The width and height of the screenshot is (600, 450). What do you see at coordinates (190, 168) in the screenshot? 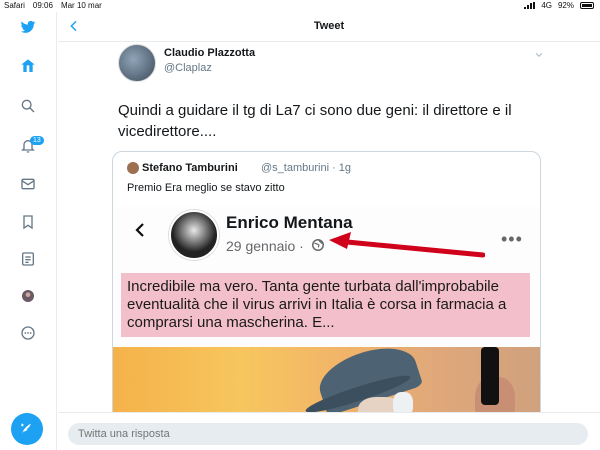
I see `quoted-author-name: Stefano Tamburini` at bounding box center [190, 168].